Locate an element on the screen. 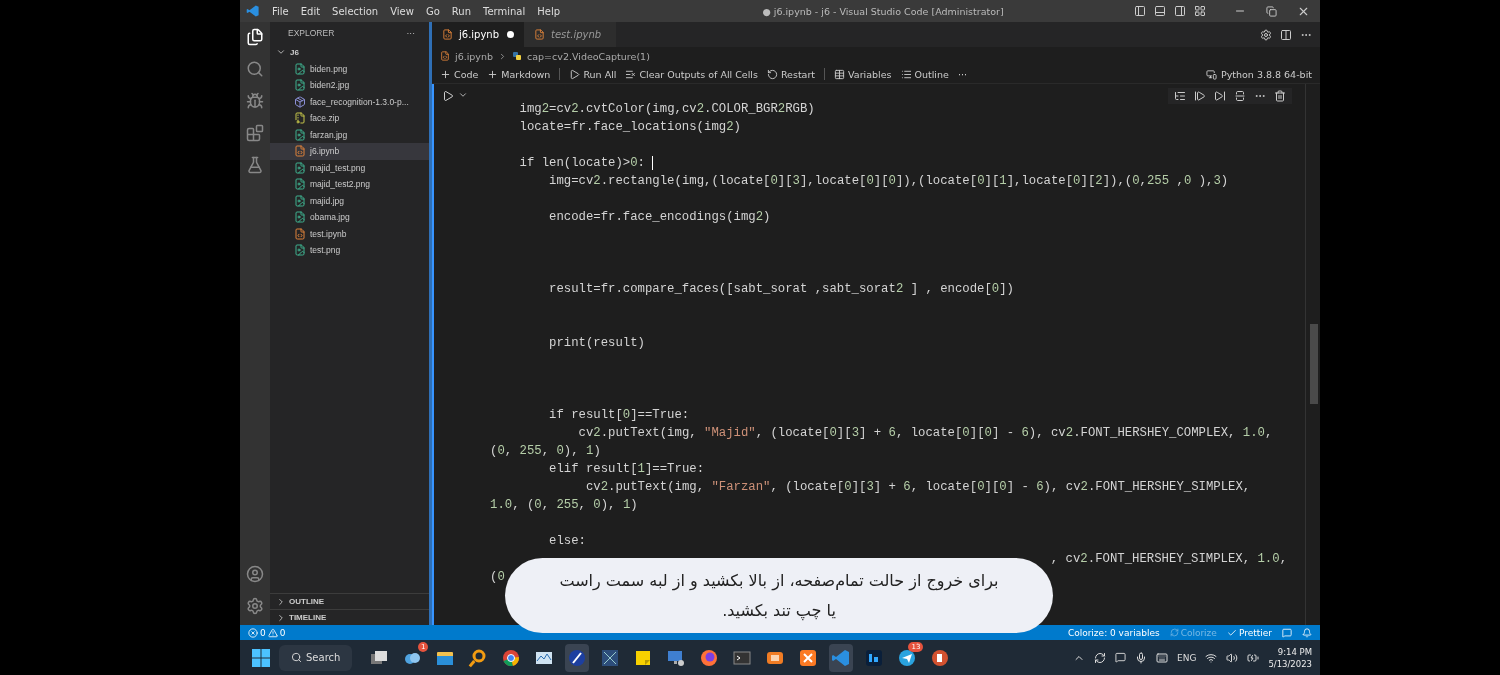 This screenshot has width=1500, height=675. volume-icon is located at coordinates (1232, 657).